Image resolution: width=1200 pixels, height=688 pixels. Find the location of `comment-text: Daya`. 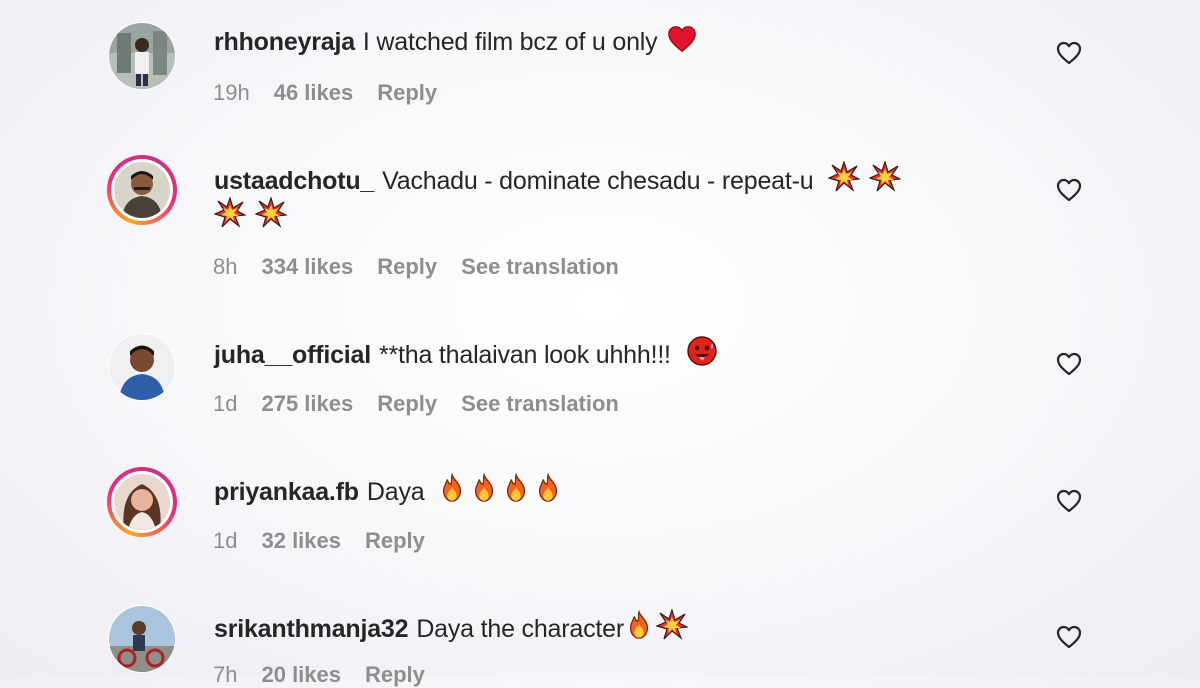

comment-text: Daya is located at coordinates (395, 492).